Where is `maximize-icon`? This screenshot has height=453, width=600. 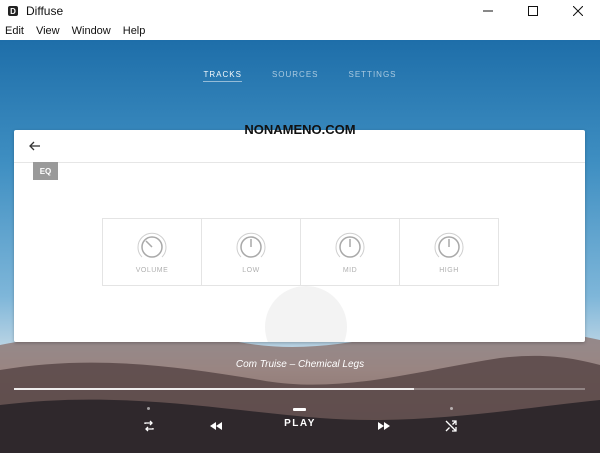 maximize-icon is located at coordinates (532, 11).